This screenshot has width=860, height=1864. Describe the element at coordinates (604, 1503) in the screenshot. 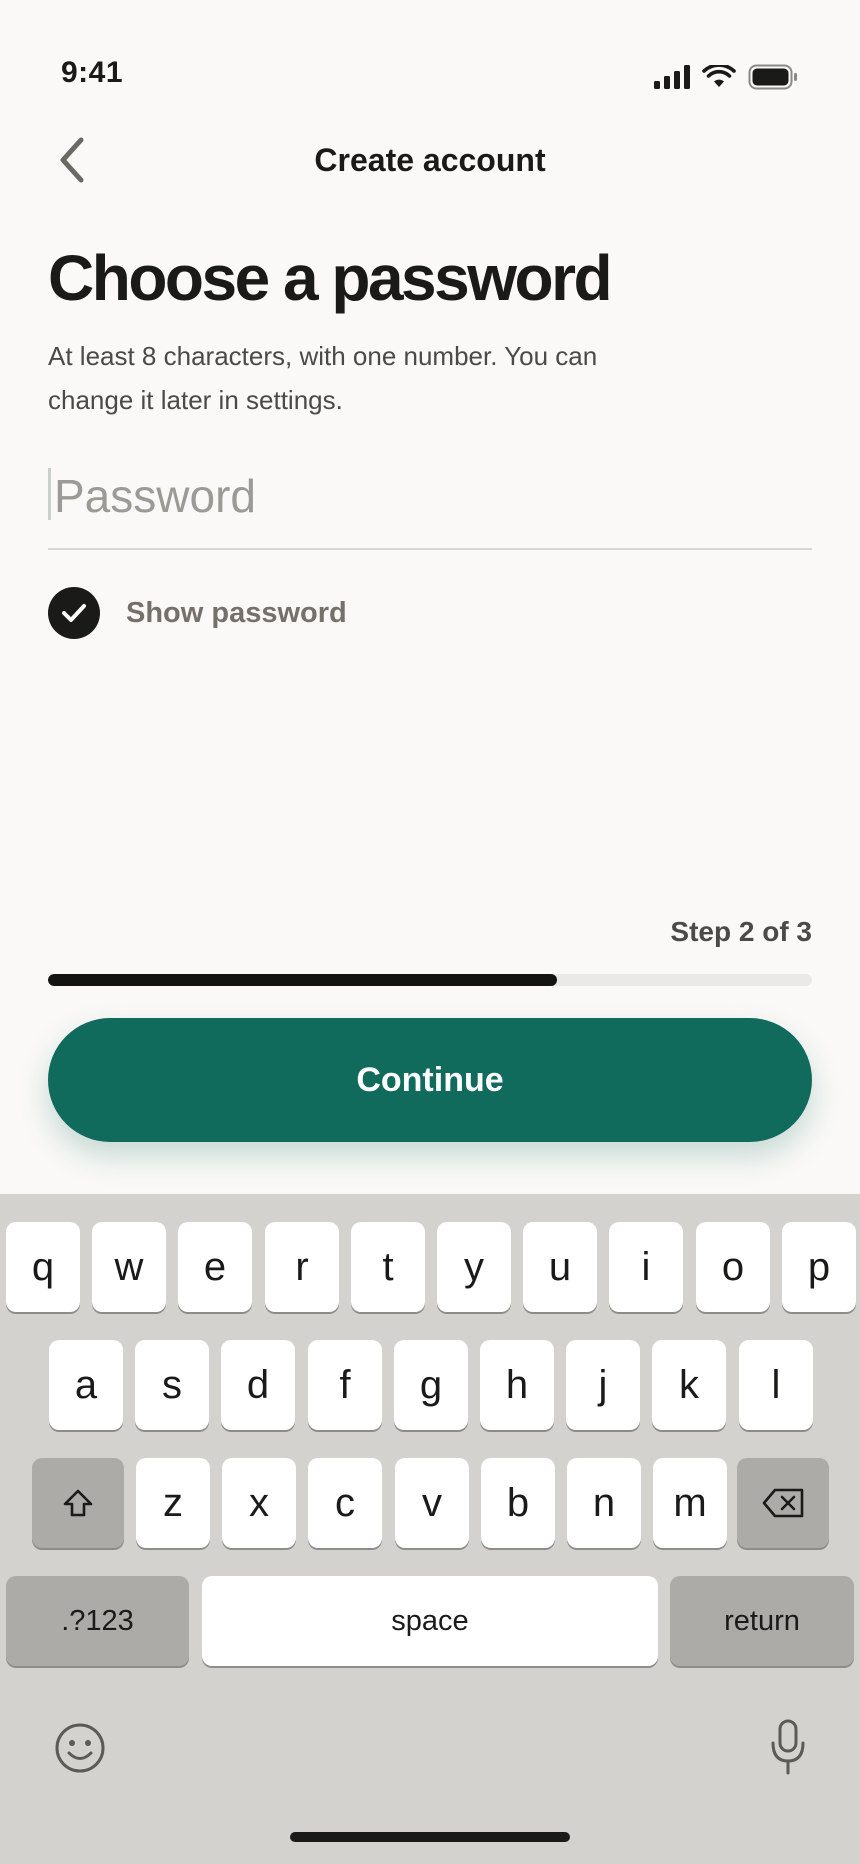

I see `key-n: n` at that location.